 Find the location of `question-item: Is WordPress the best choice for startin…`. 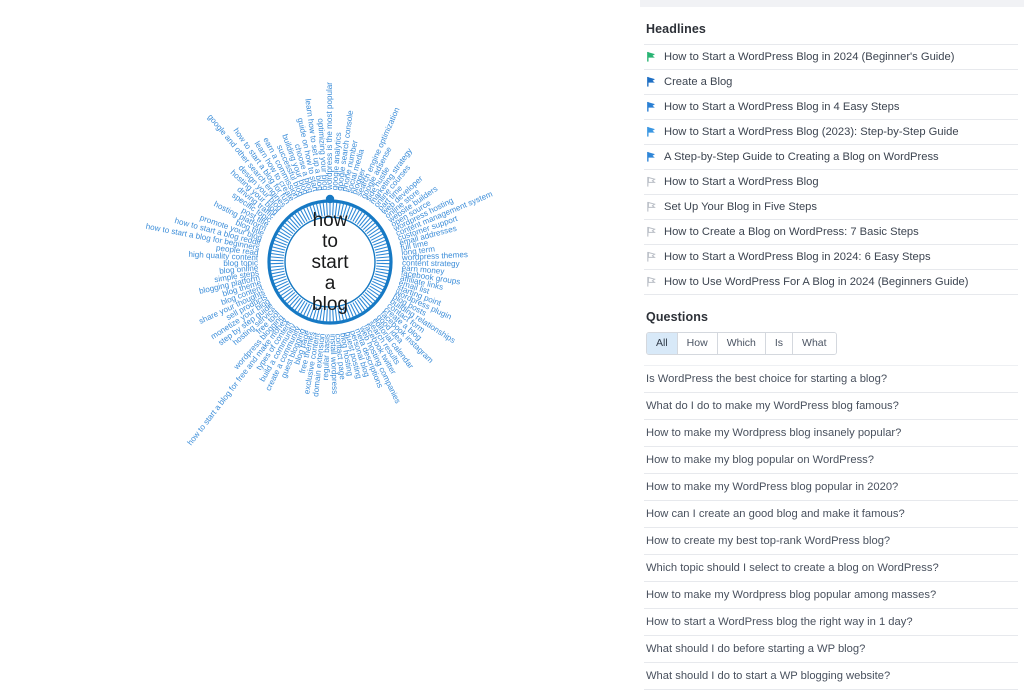

question-item: Is WordPress the best choice for startin… is located at coordinates (831, 379).